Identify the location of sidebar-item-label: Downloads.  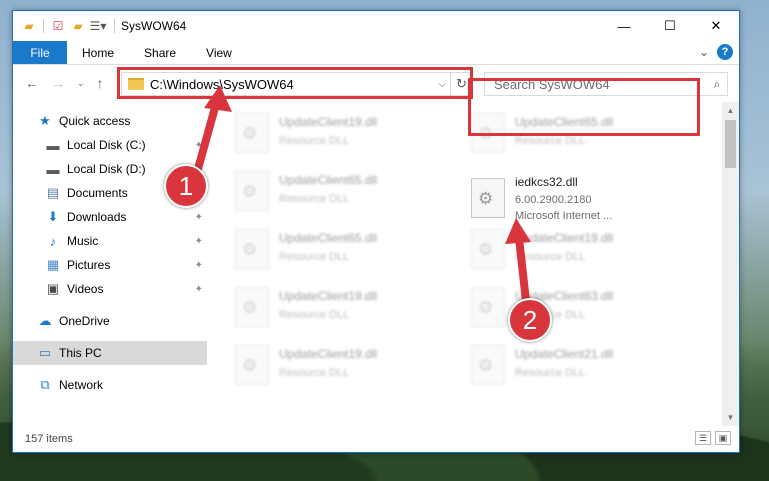
(97, 217).